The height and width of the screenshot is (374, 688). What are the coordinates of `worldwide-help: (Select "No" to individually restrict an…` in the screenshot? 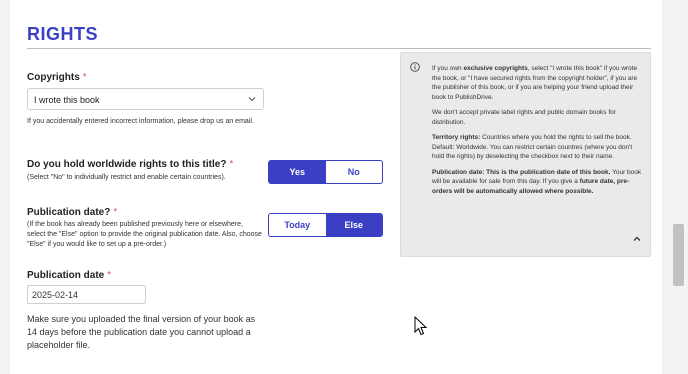 It's located at (126, 177).